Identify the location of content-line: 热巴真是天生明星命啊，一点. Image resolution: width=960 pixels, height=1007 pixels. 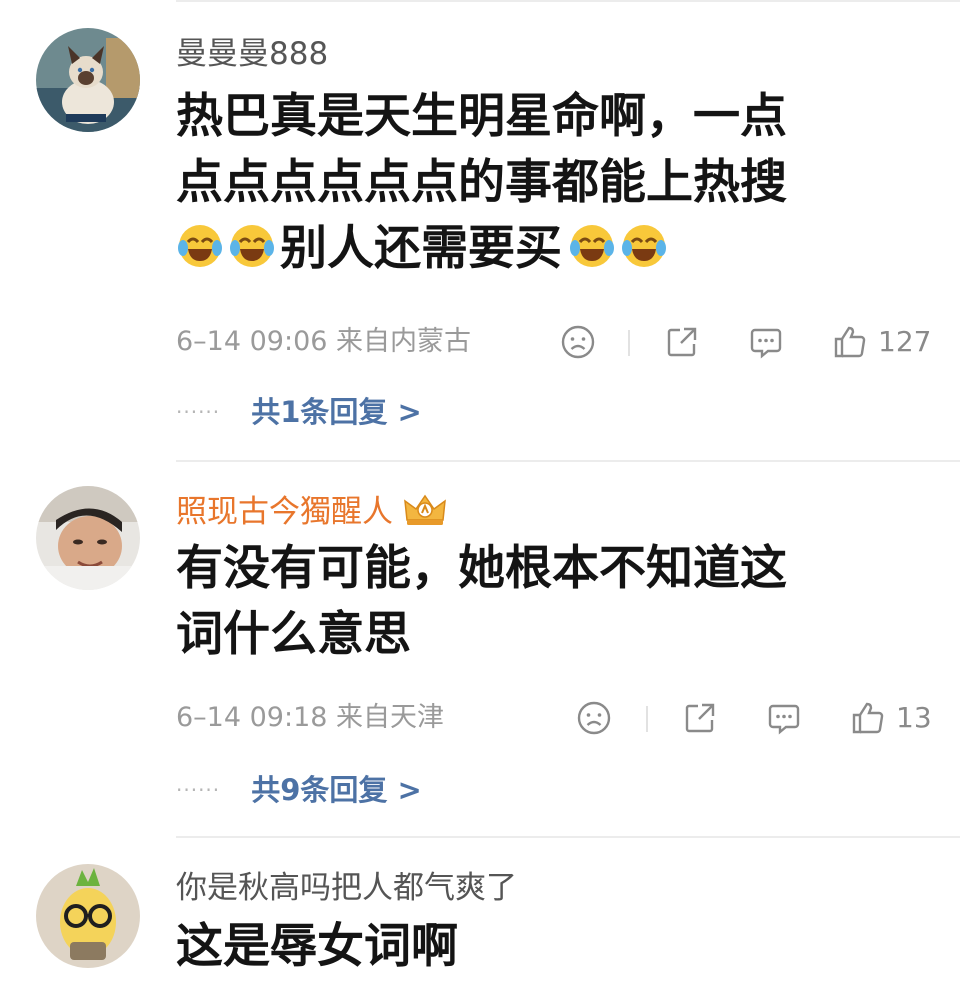
(481, 116).